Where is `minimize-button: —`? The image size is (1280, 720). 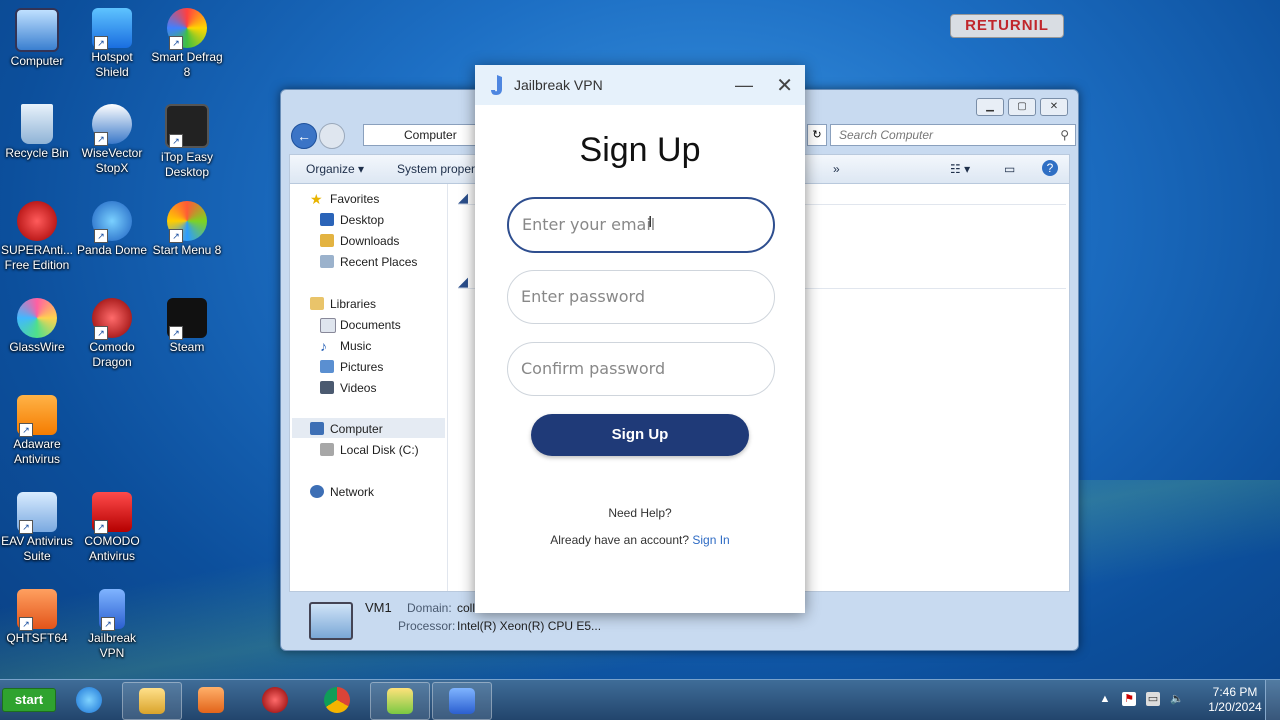
minimize-button: — is located at coordinates (744, 85).